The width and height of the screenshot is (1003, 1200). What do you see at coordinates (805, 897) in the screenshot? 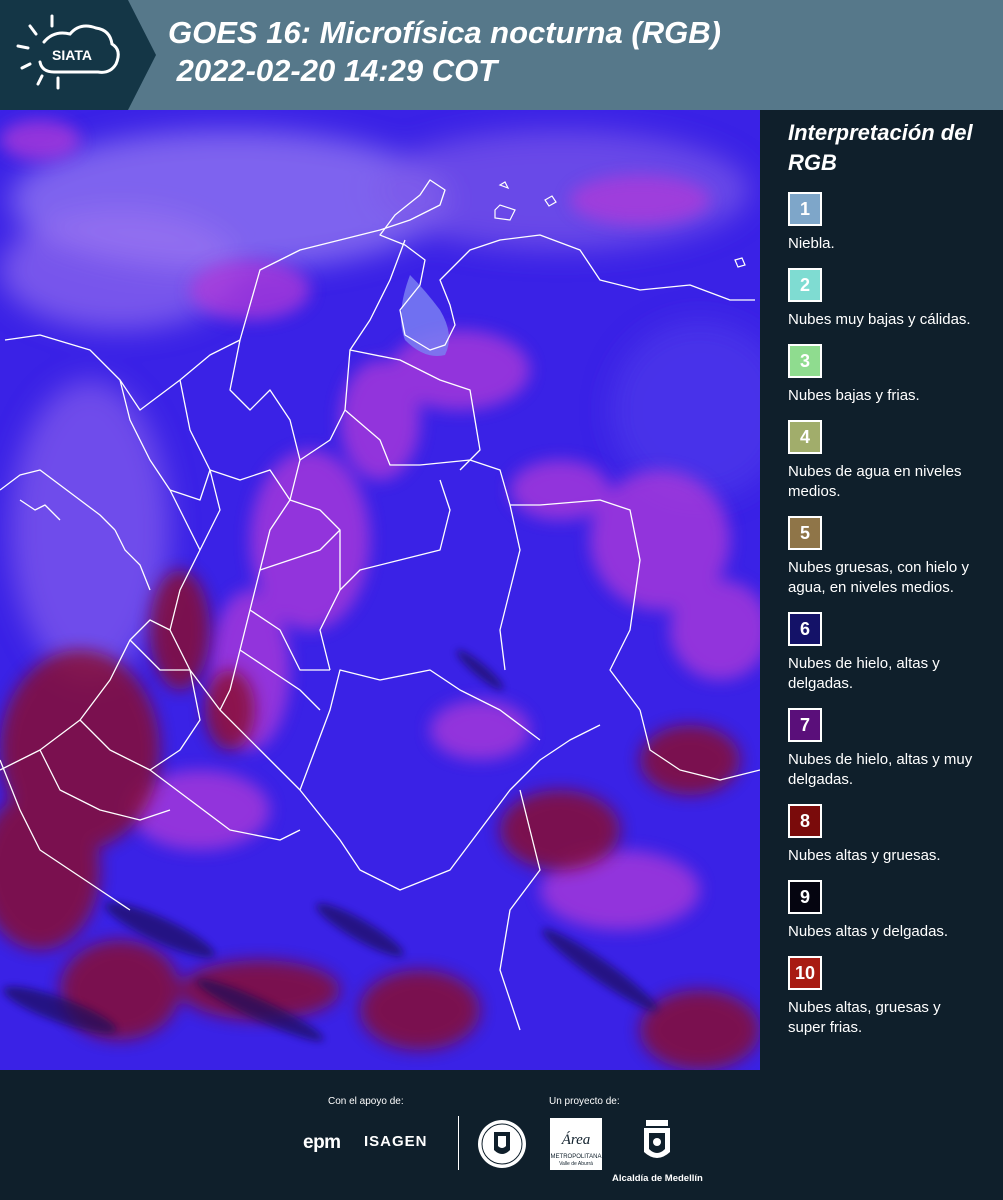
I see `legend-swatch: 9` at bounding box center [805, 897].